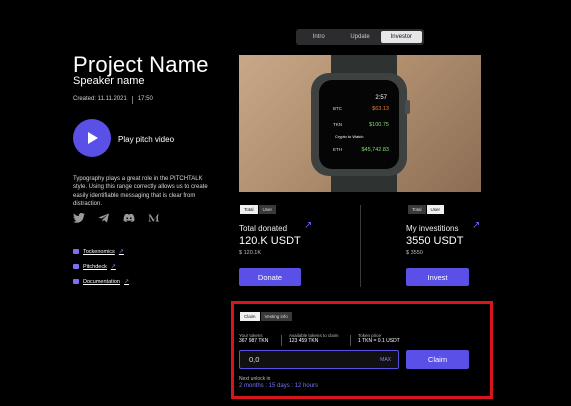  Describe the element at coordinates (379, 341) in the screenshot. I see `token-price-value: 1 TKN = 0.1 USDT` at that location.